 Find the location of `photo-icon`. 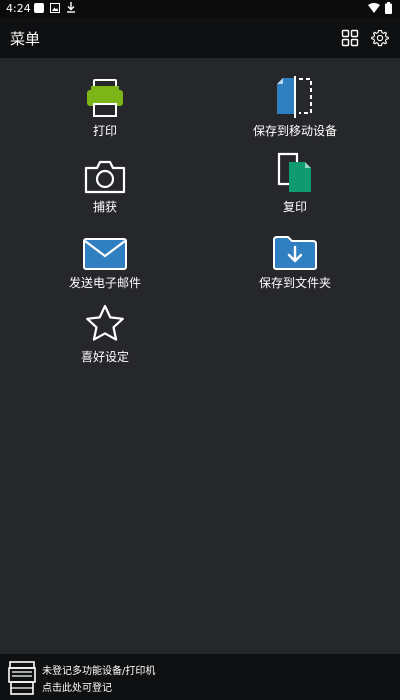

photo-icon is located at coordinates (55, 9).